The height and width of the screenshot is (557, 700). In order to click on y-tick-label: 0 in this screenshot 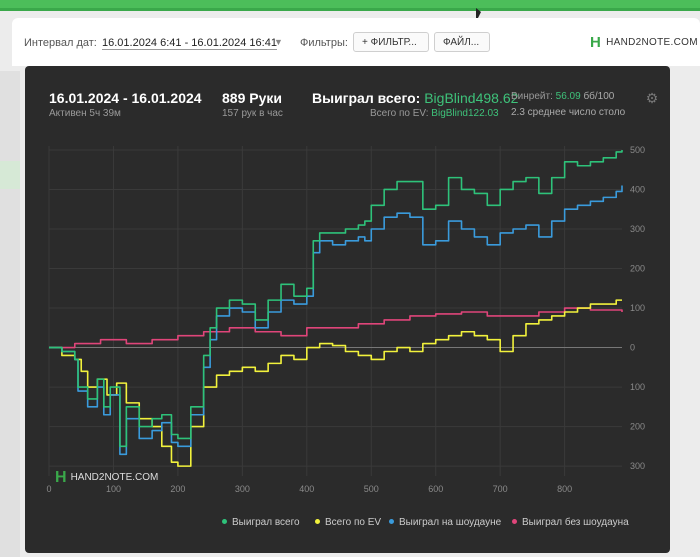, I will do `click(632, 348)`.